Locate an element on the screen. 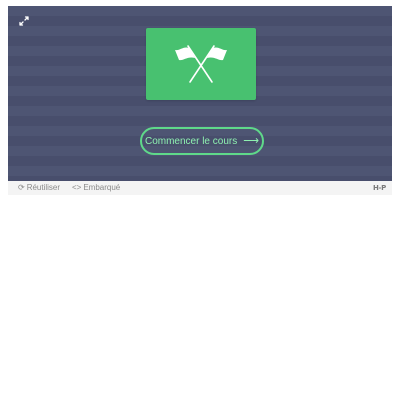  crossed-flags-icon is located at coordinates (201, 64).